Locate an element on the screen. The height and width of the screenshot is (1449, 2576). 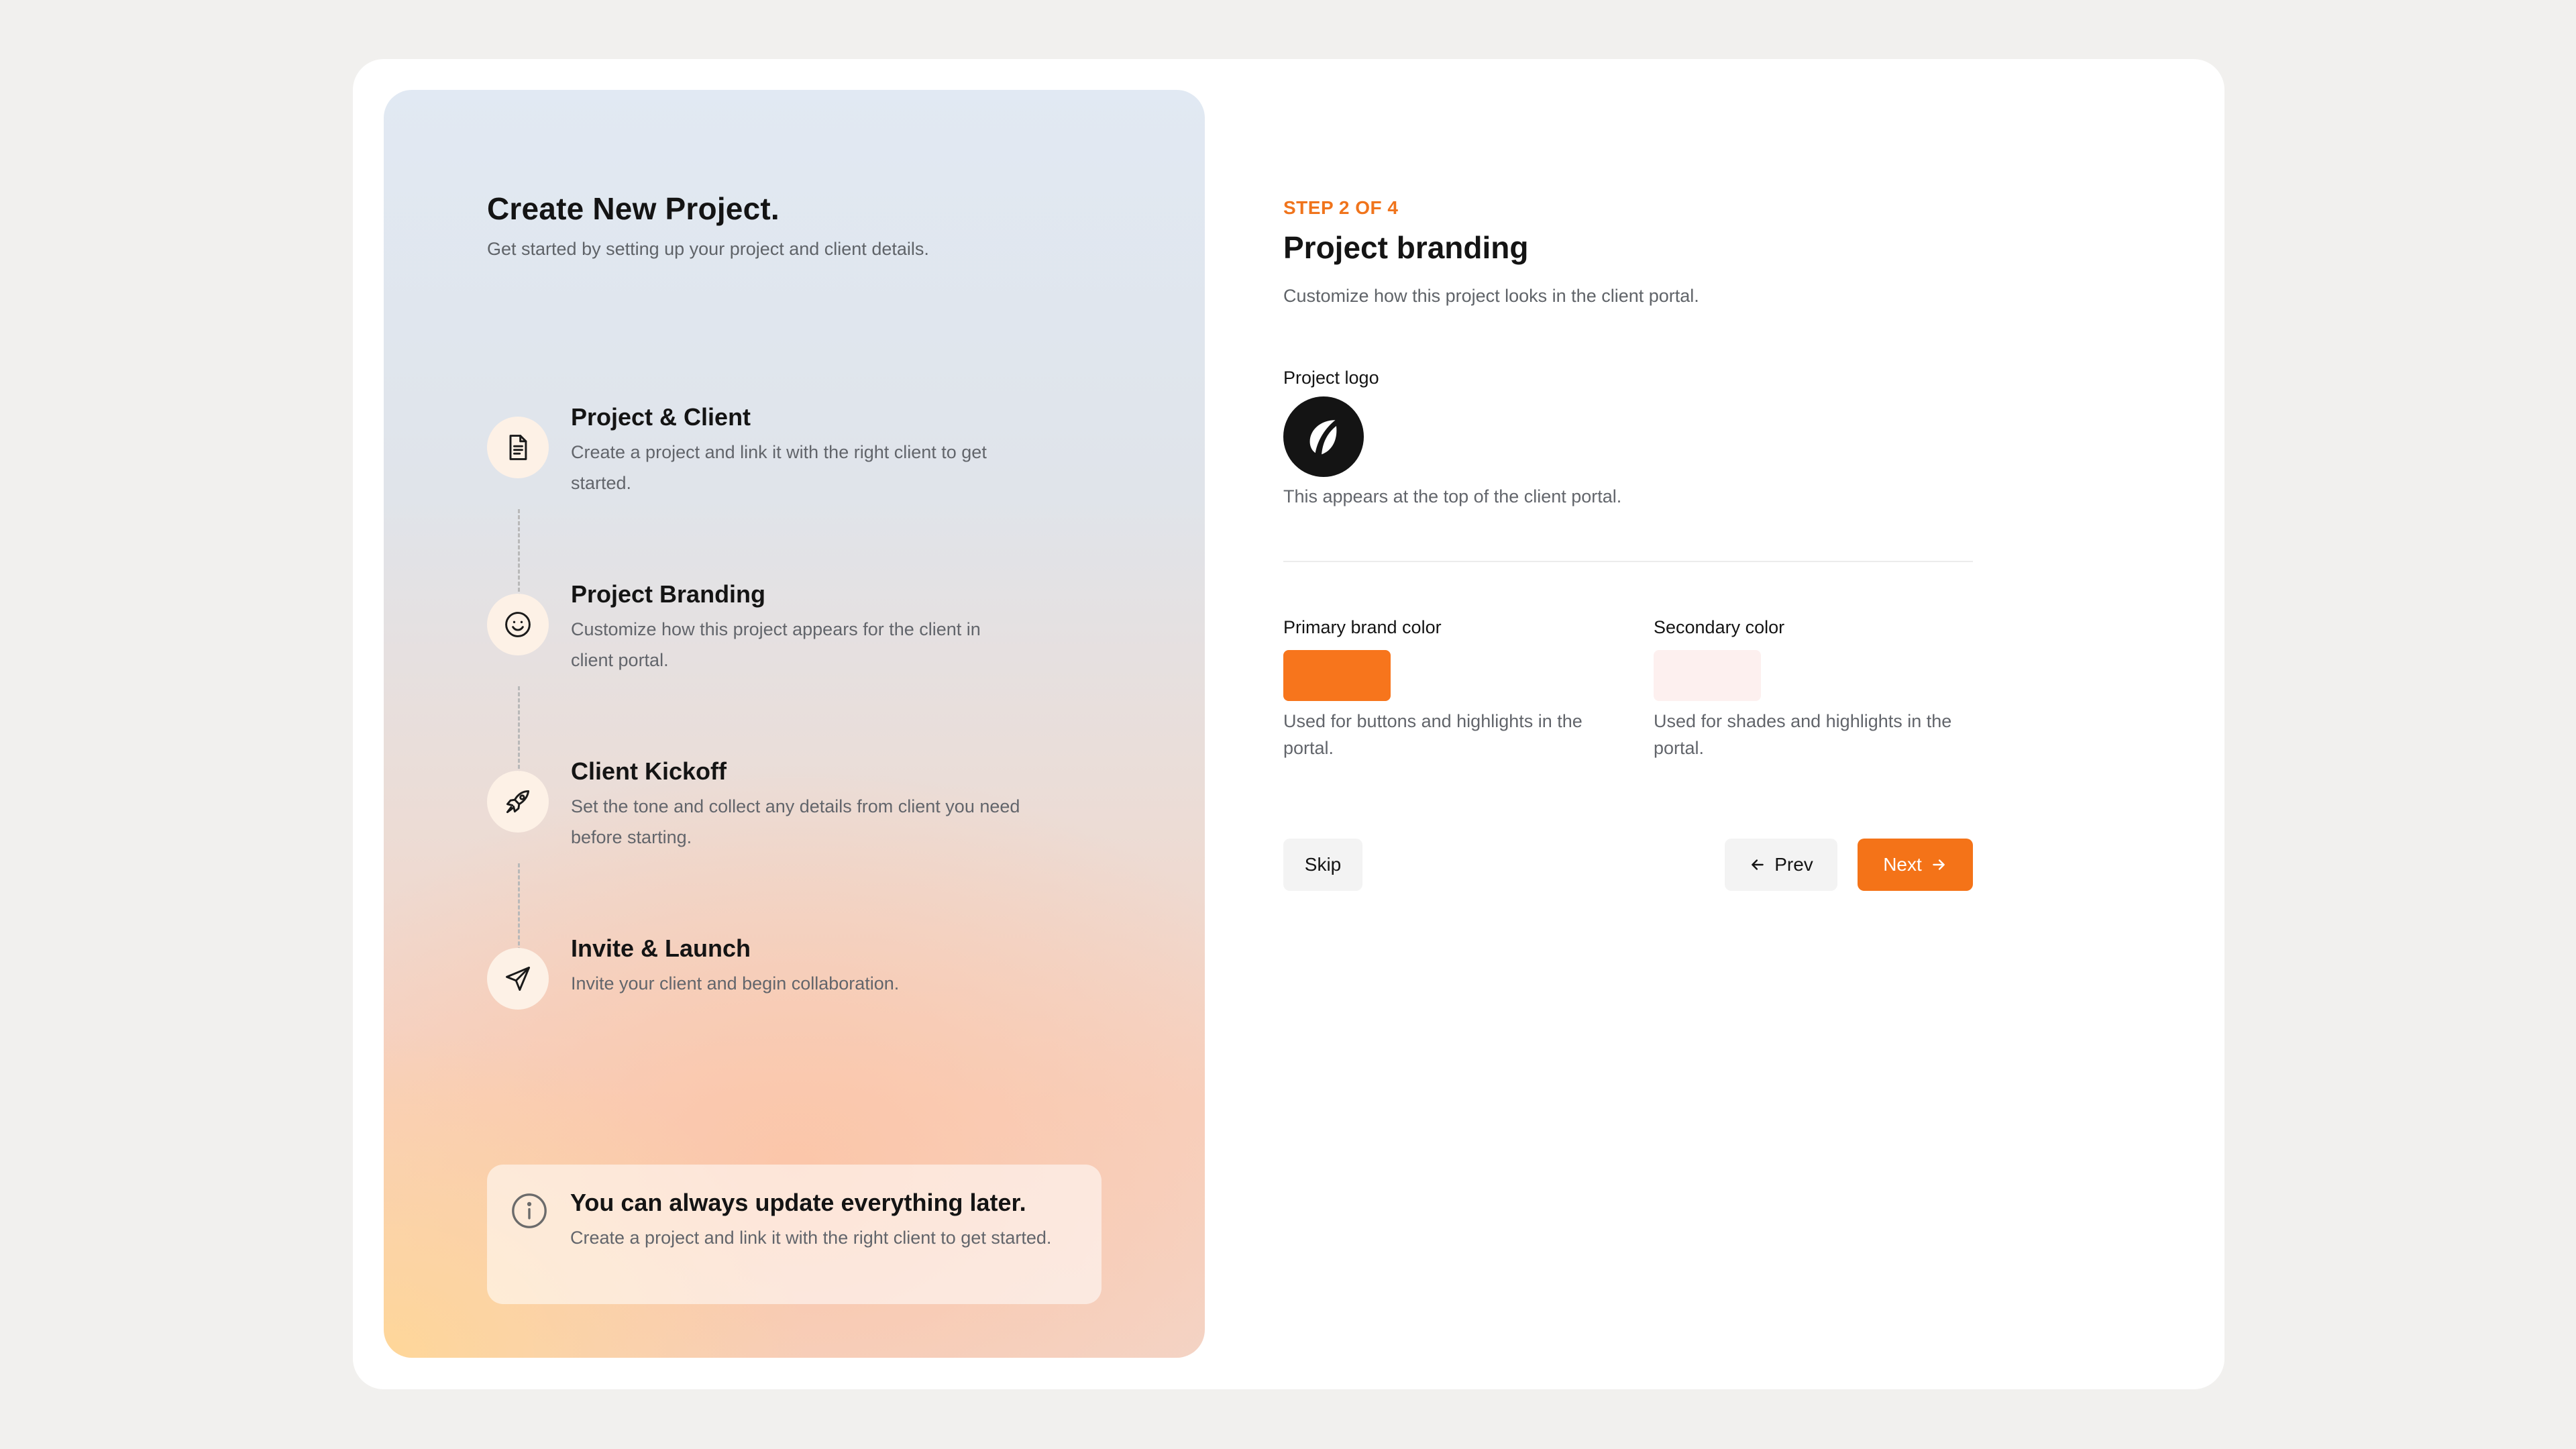
prev-button-label: Prev is located at coordinates (1793, 864).